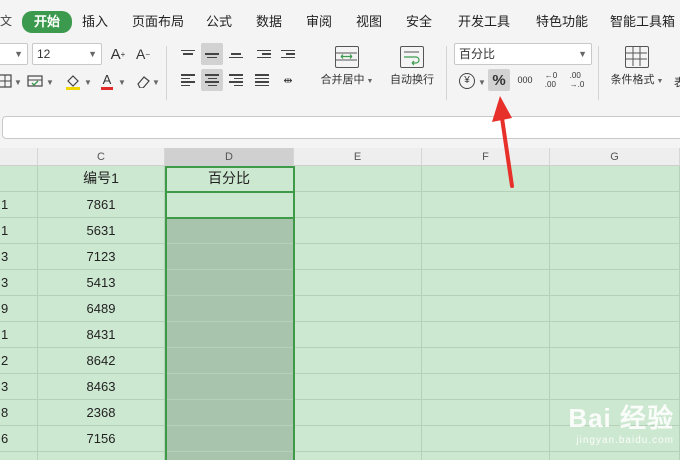 The image size is (680, 460). Describe the element at coordinates (467, 81) in the screenshot. I see `currency-icon: ¥` at that location.